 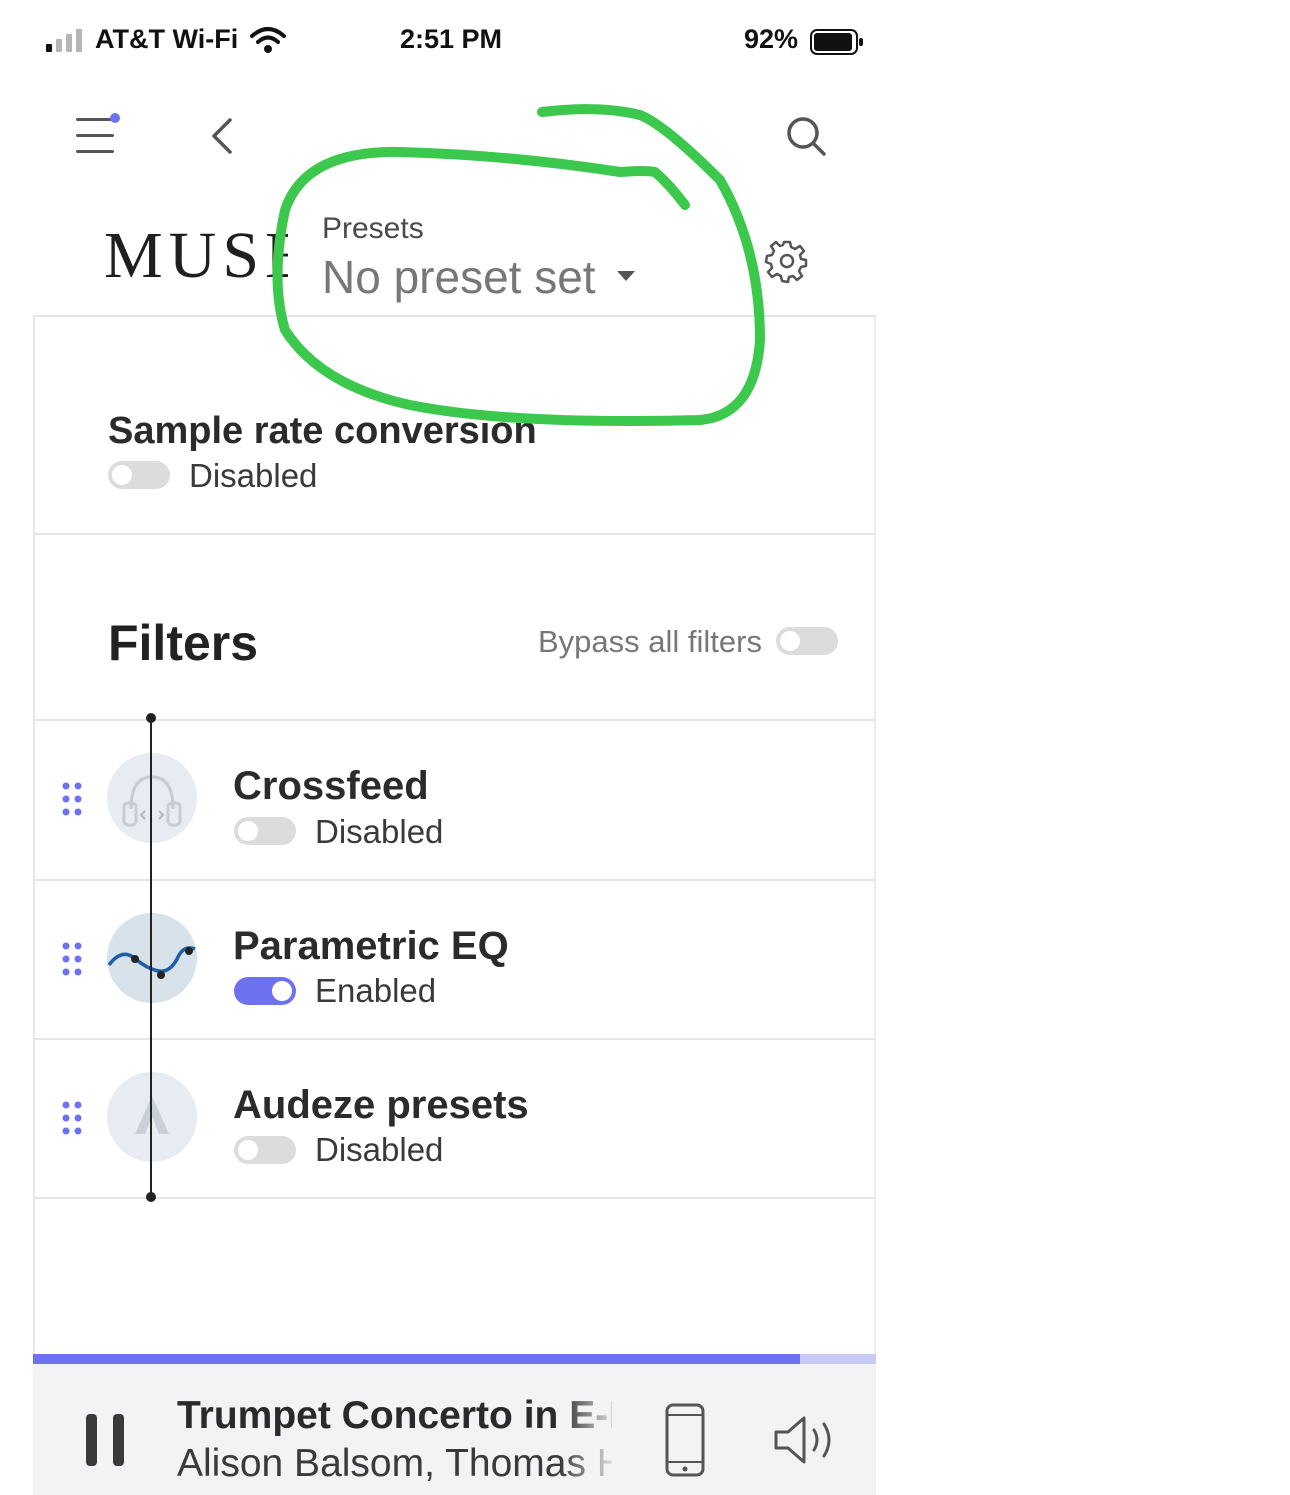 I want to click on filter-name: Crossfeed, so click(x=331, y=786).